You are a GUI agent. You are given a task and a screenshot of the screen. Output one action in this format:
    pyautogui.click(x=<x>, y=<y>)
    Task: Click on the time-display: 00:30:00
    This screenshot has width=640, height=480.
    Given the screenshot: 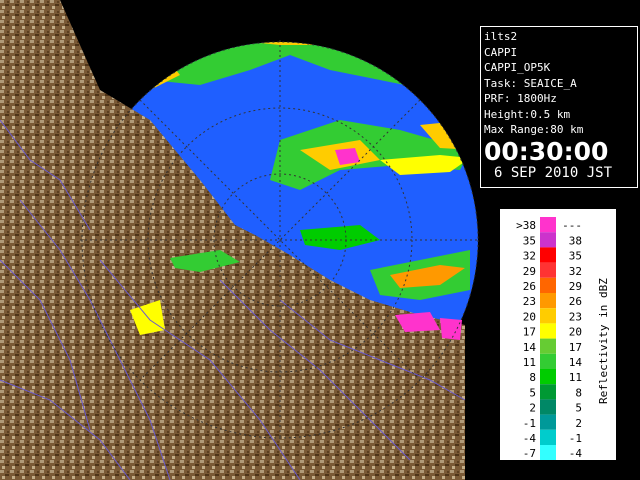 What is the action you would take?
    pyautogui.click(x=546, y=151)
    